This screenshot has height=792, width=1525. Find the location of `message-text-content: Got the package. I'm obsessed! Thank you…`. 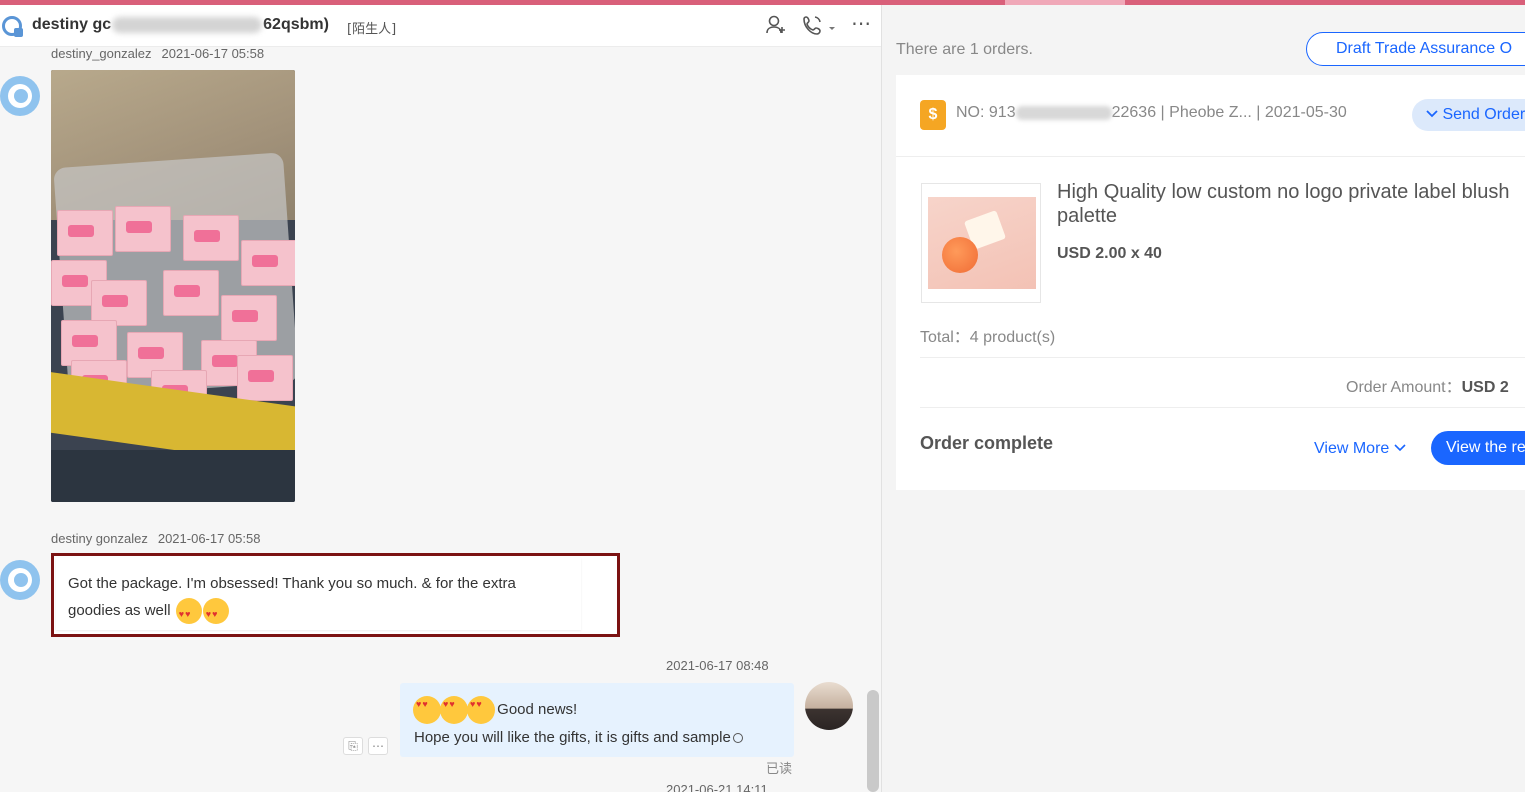

message-text-content: Got the package. I'm obsessed! Thank you… is located at coordinates (292, 597).